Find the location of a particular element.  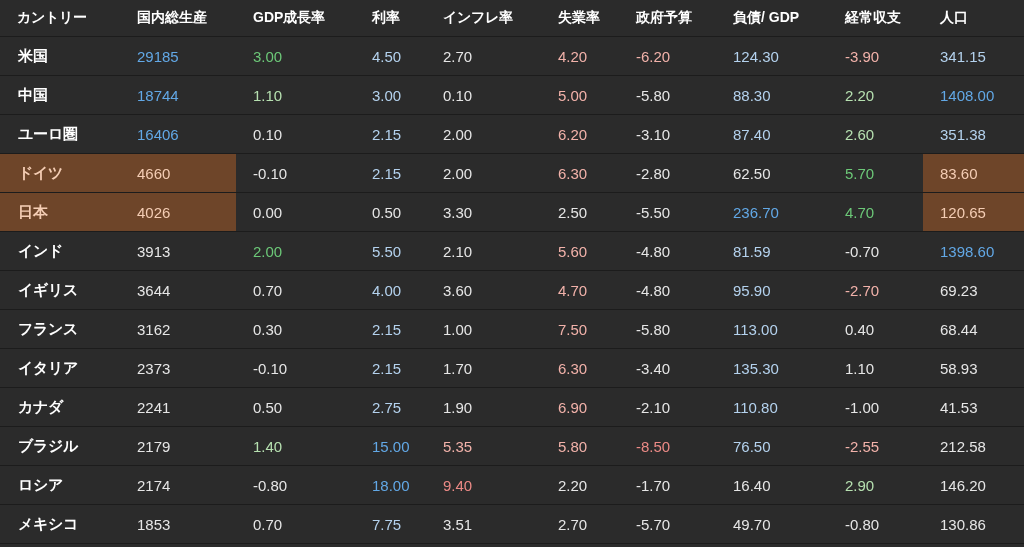

column-header: 経常収支 is located at coordinates (872, 17).